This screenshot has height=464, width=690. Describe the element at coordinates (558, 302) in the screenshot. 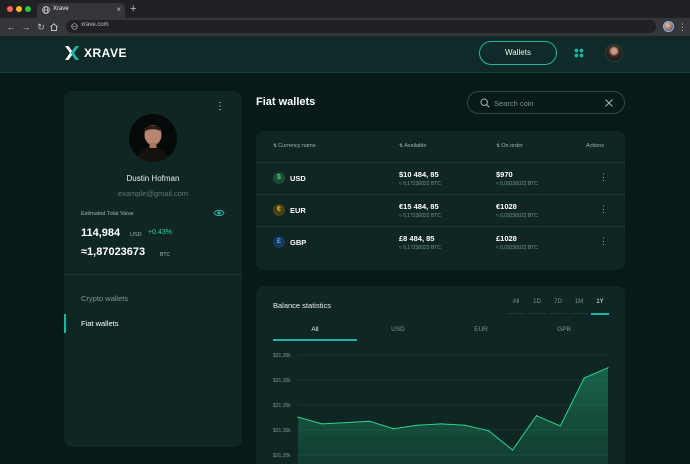

I see `range-tab-7d: 7D` at that location.